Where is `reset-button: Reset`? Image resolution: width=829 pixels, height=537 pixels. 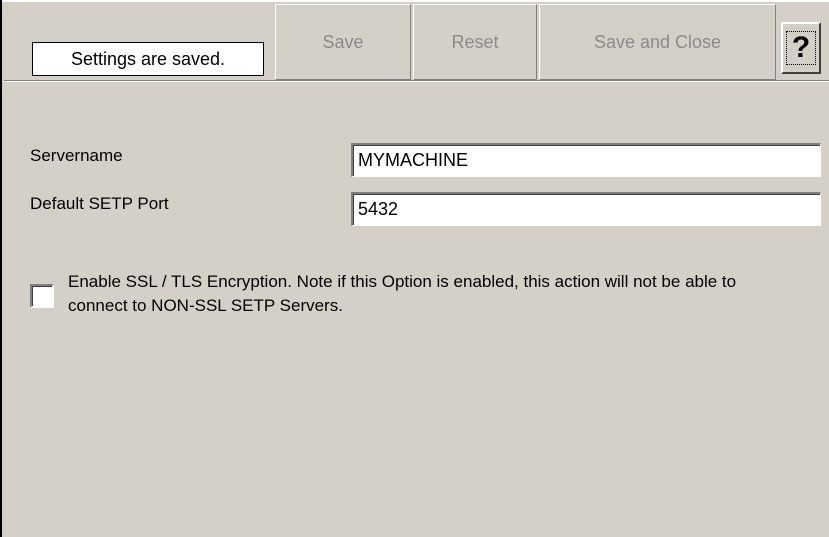 reset-button: Reset is located at coordinates (475, 42).